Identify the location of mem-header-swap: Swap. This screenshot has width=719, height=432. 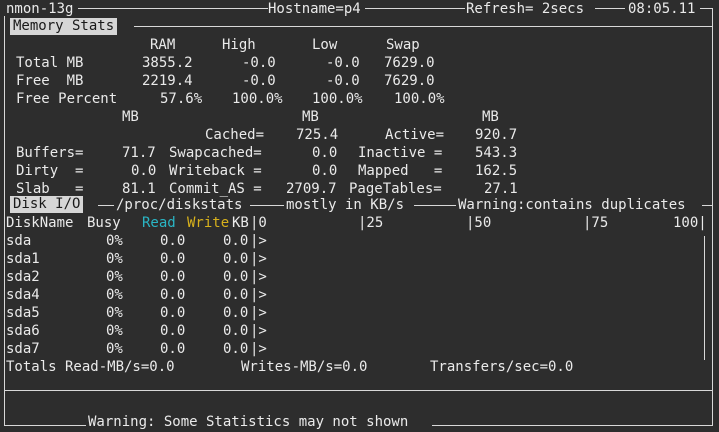
(403, 45).